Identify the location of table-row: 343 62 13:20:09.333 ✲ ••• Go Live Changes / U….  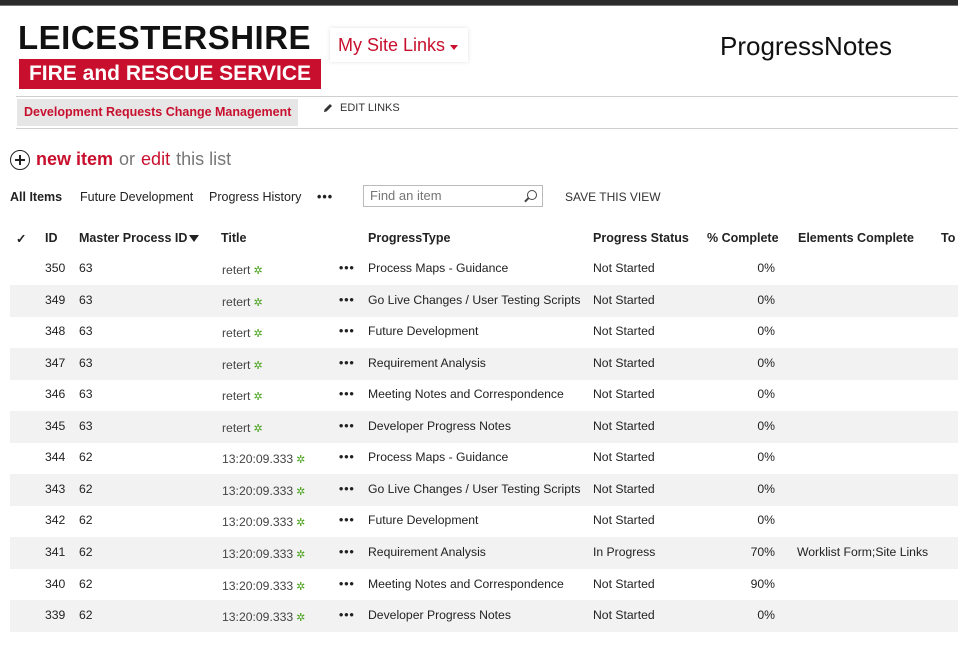
(484, 490).